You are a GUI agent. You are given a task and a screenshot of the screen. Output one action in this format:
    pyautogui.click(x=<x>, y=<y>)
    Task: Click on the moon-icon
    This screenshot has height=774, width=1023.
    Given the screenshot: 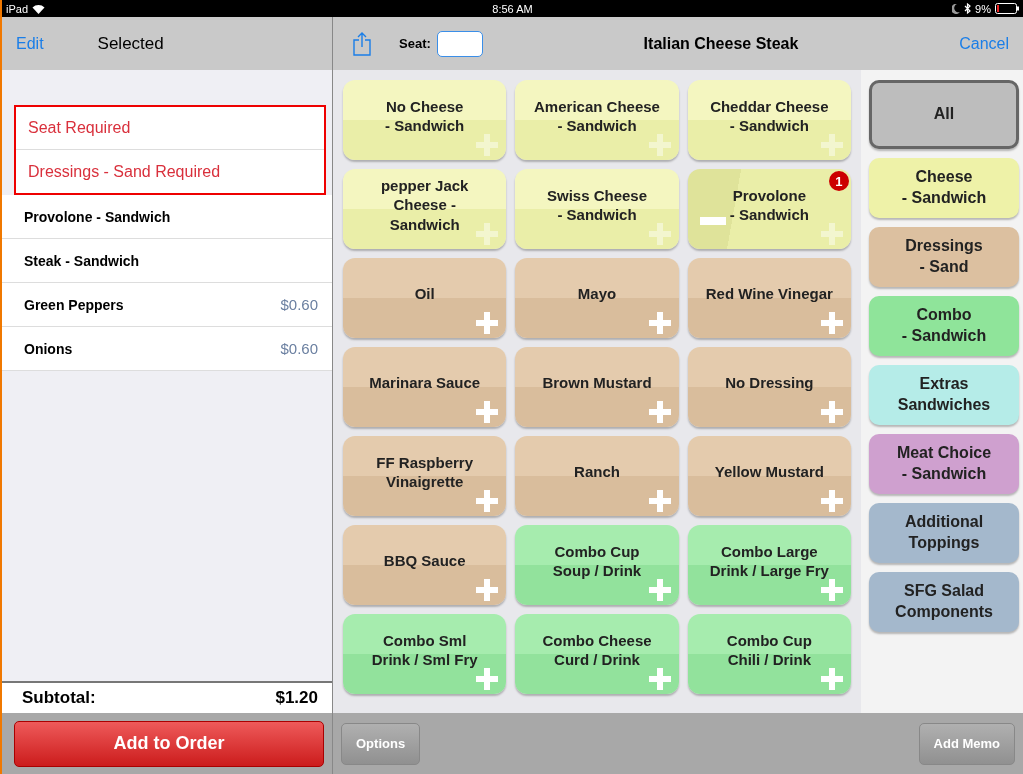 What is the action you would take?
    pyautogui.click(x=956, y=8)
    